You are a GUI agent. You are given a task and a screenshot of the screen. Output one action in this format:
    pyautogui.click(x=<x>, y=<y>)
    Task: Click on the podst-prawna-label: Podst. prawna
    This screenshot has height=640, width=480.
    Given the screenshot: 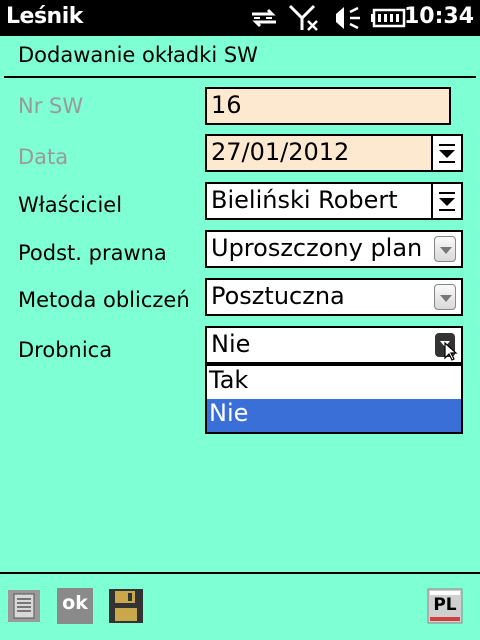 What is the action you would take?
    pyautogui.click(x=92, y=253)
    